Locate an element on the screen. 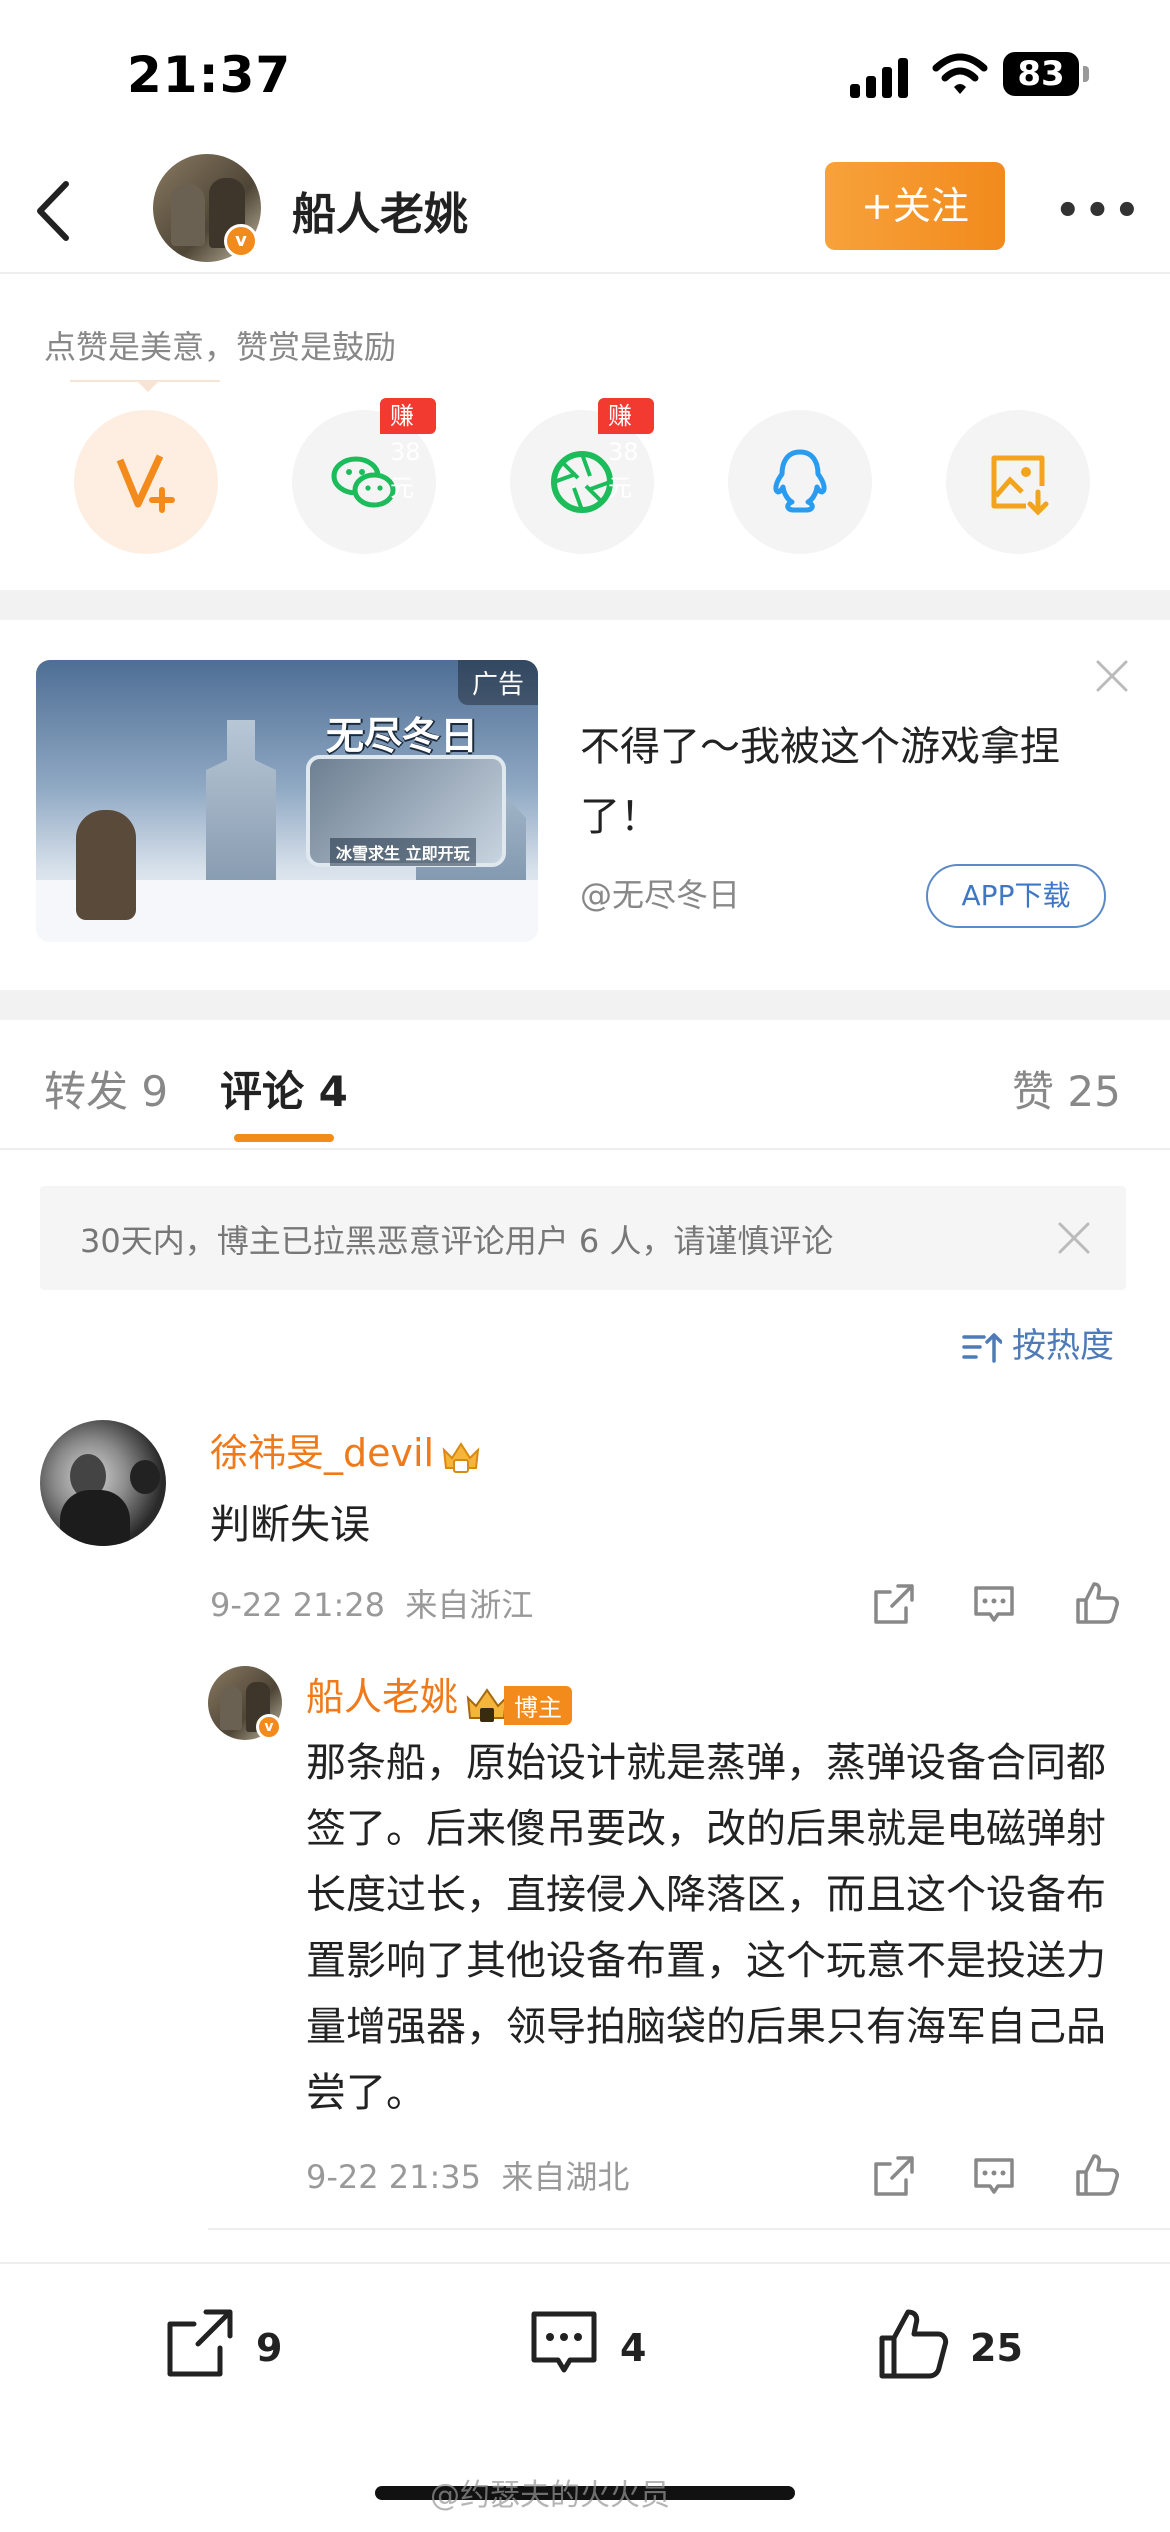 The height and width of the screenshot is (2532, 1170). follow-button: +关注 is located at coordinates (915, 206).